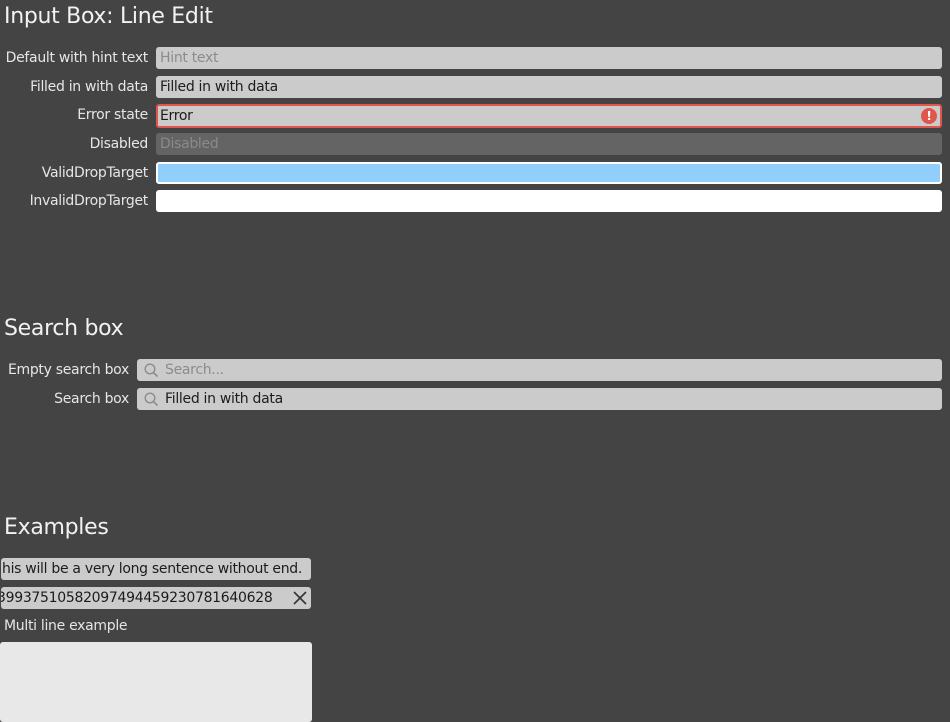 This screenshot has height=722, width=950. What do you see at coordinates (64, 328) in the screenshot?
I see `section-title-search-box: Search box` at bounding box center [64, 328].